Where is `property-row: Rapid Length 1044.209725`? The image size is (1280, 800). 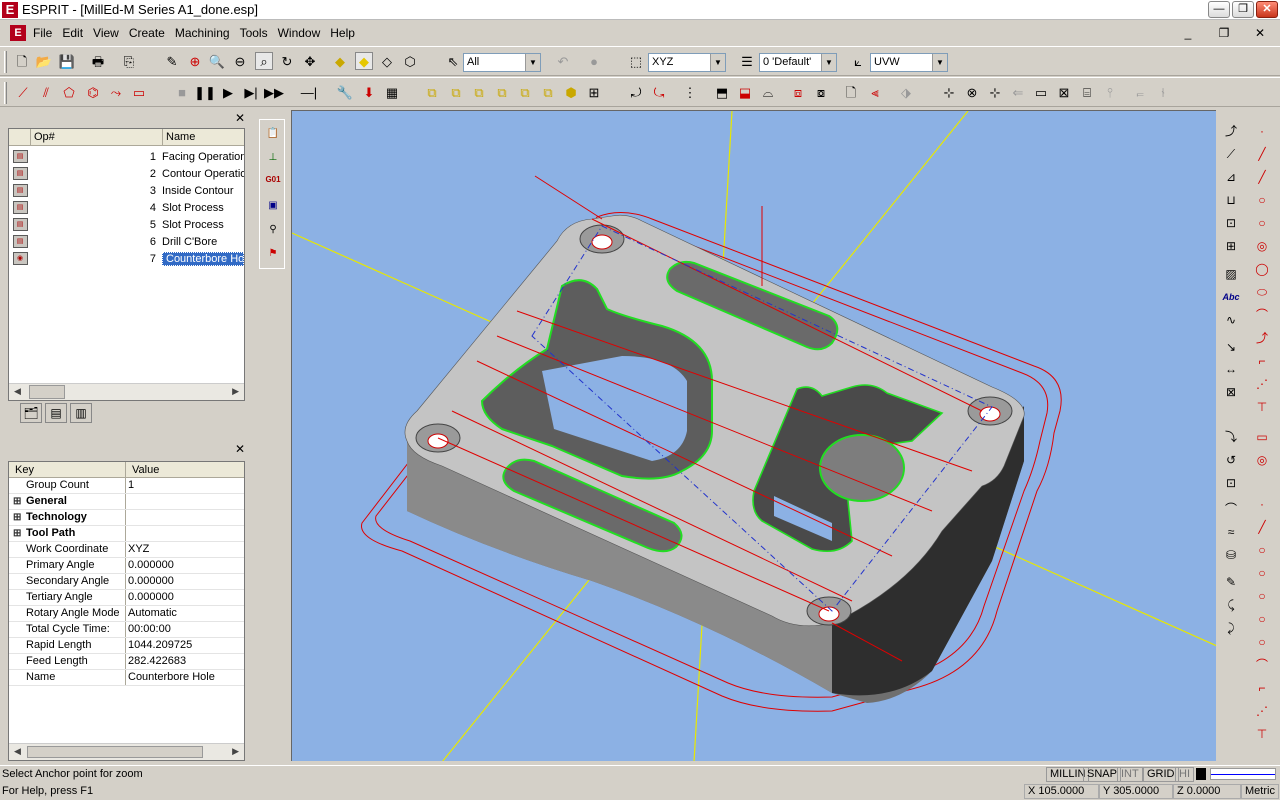 property-row: Rapid Length 1044.209725 is located at coordinates (126, 646).